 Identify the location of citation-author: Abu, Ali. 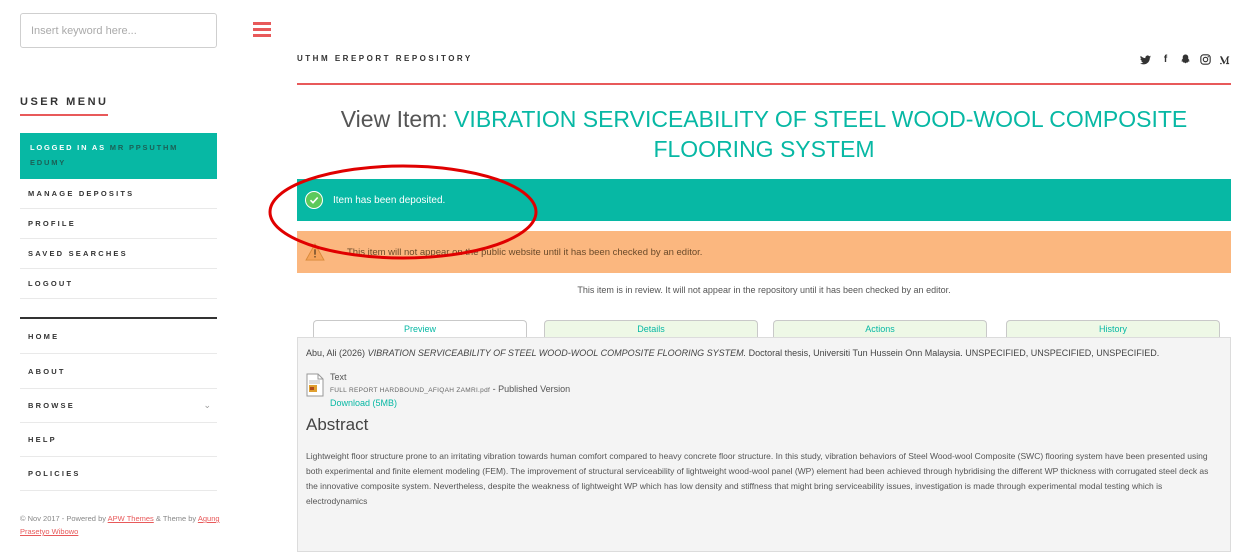
(321, 353).